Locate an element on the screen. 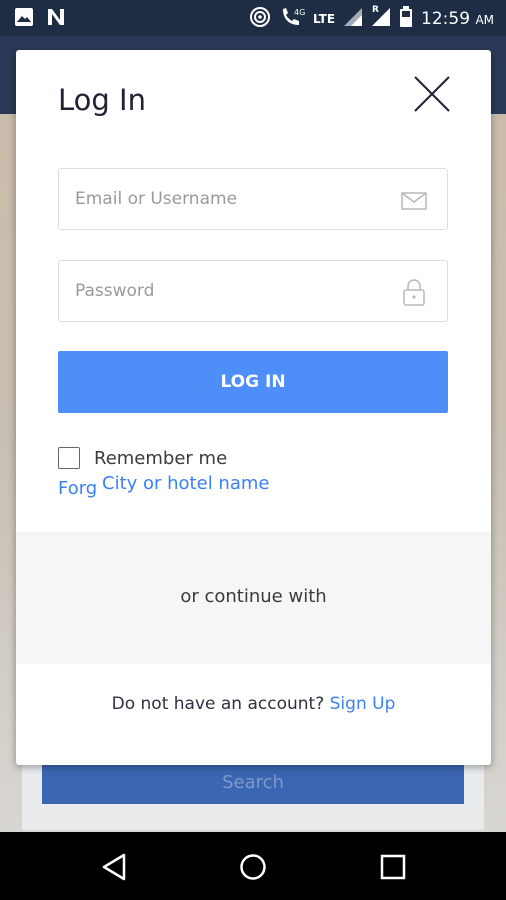  signup-prompt: Do not have an account? is located at coordinates (218, 704).